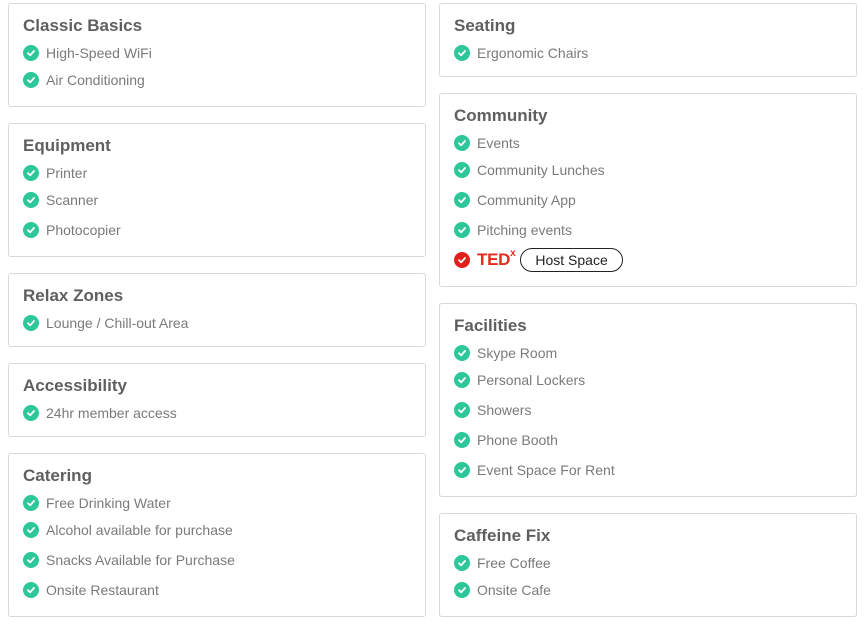  What do you see at coordinates (95, 80) in the screenshot?
I see `amenity-label: Air Conditioning` at bounding box center [95, 80].